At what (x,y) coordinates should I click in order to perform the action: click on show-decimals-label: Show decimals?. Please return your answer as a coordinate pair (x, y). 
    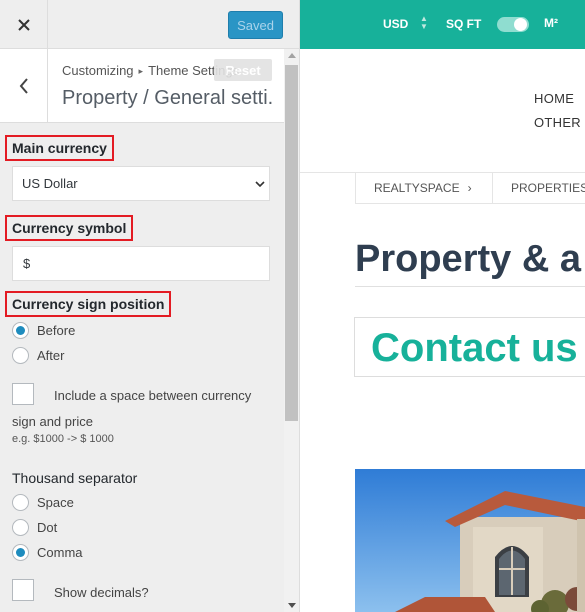
    Looking at the image, I should click on (101, 592).